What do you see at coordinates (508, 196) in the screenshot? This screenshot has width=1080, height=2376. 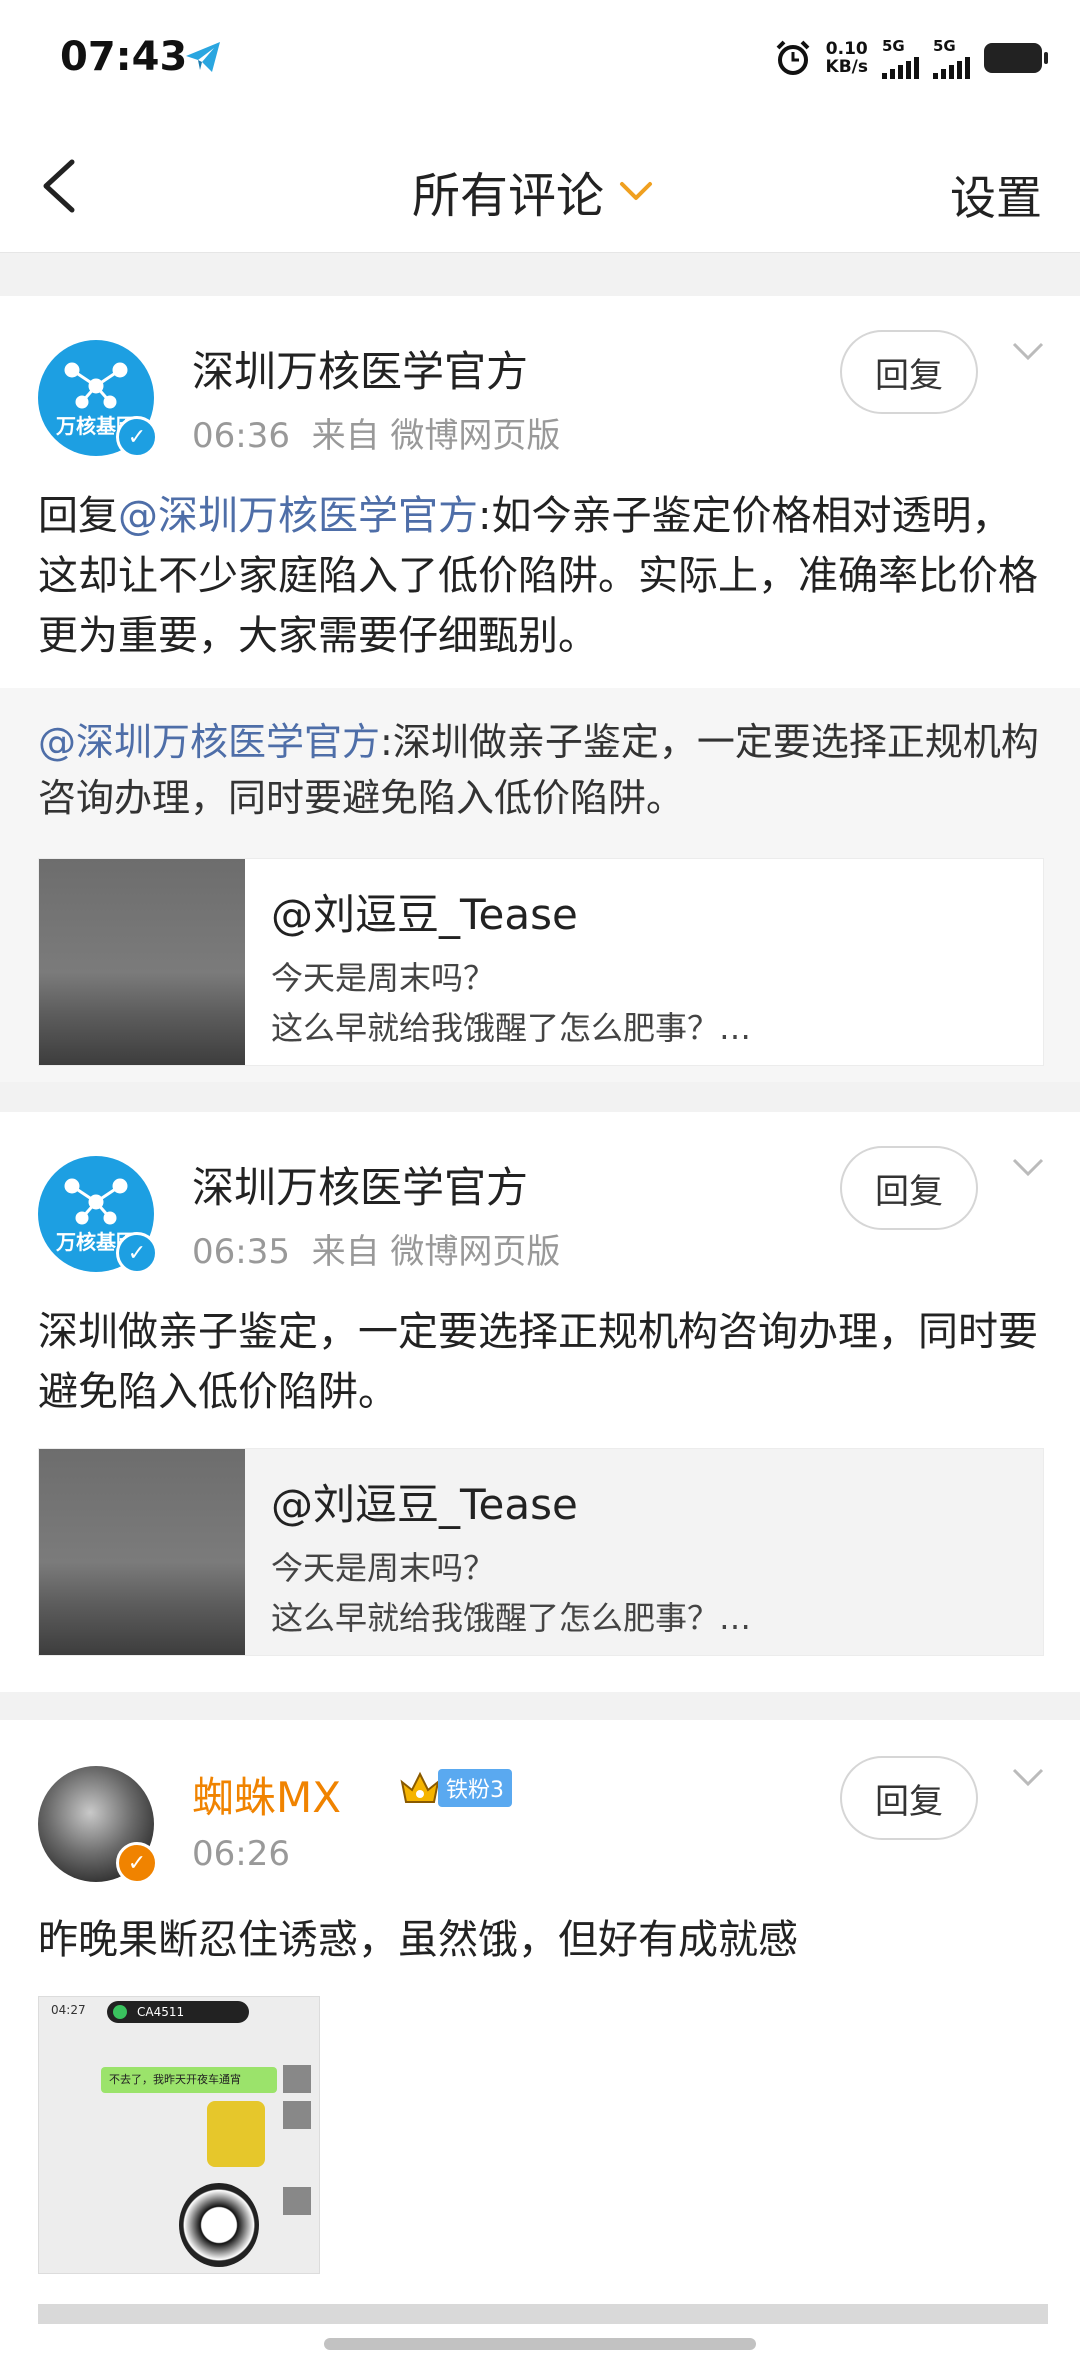 I see `page-title: 所有评论` at bounding box center [508, 196].